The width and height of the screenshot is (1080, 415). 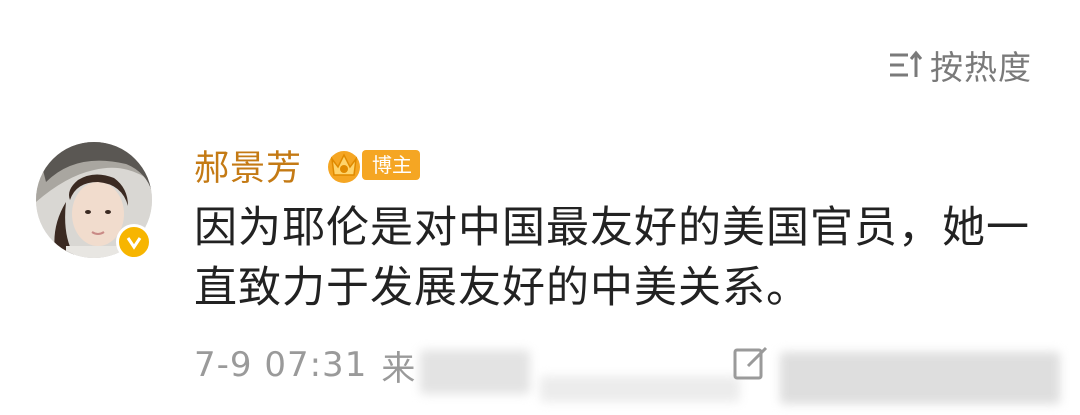 I want to click on blurred-area-source, so click(x=475, y=372).